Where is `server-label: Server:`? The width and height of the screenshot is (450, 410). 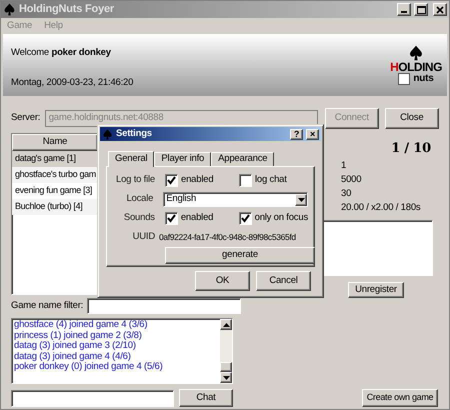
server-label: Server: is located at coordinates (26, 117).